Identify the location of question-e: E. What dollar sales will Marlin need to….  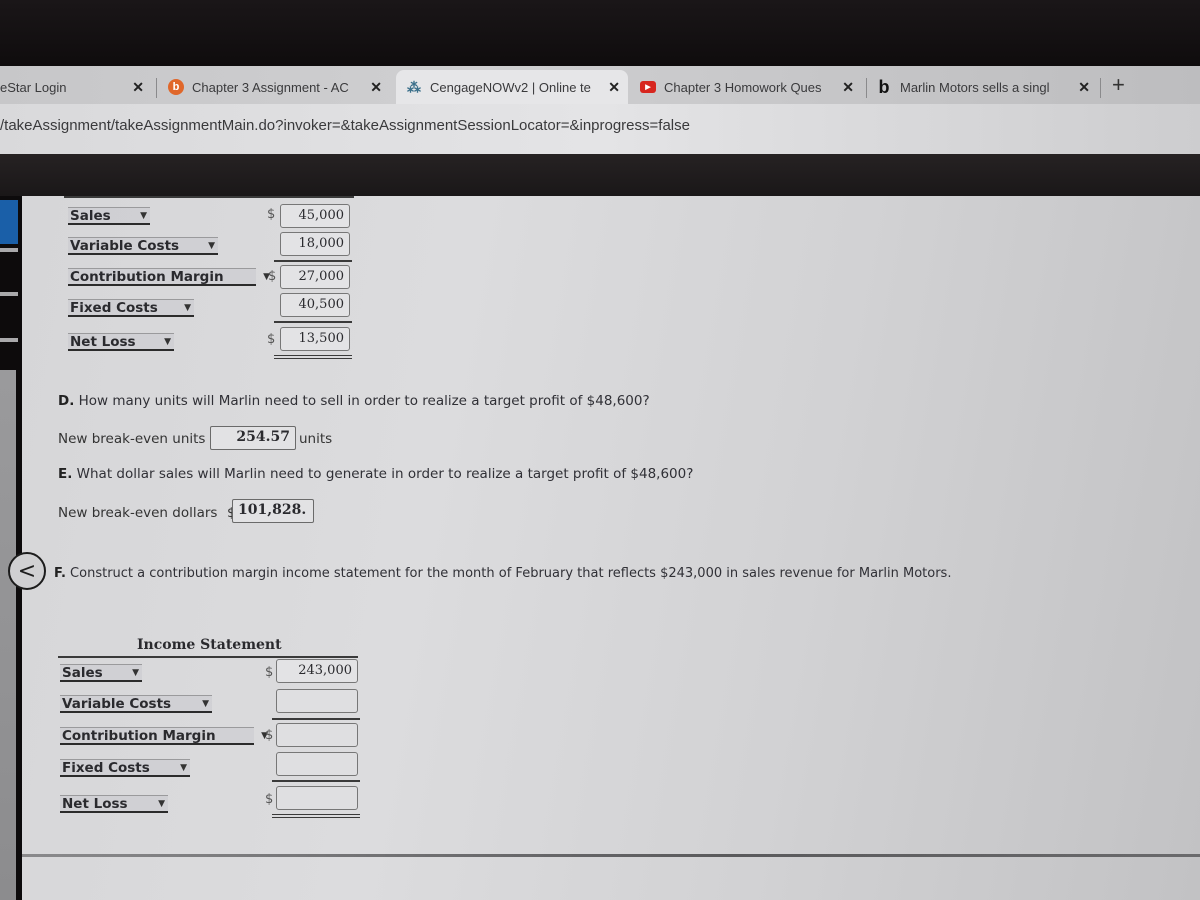
(375, 474).